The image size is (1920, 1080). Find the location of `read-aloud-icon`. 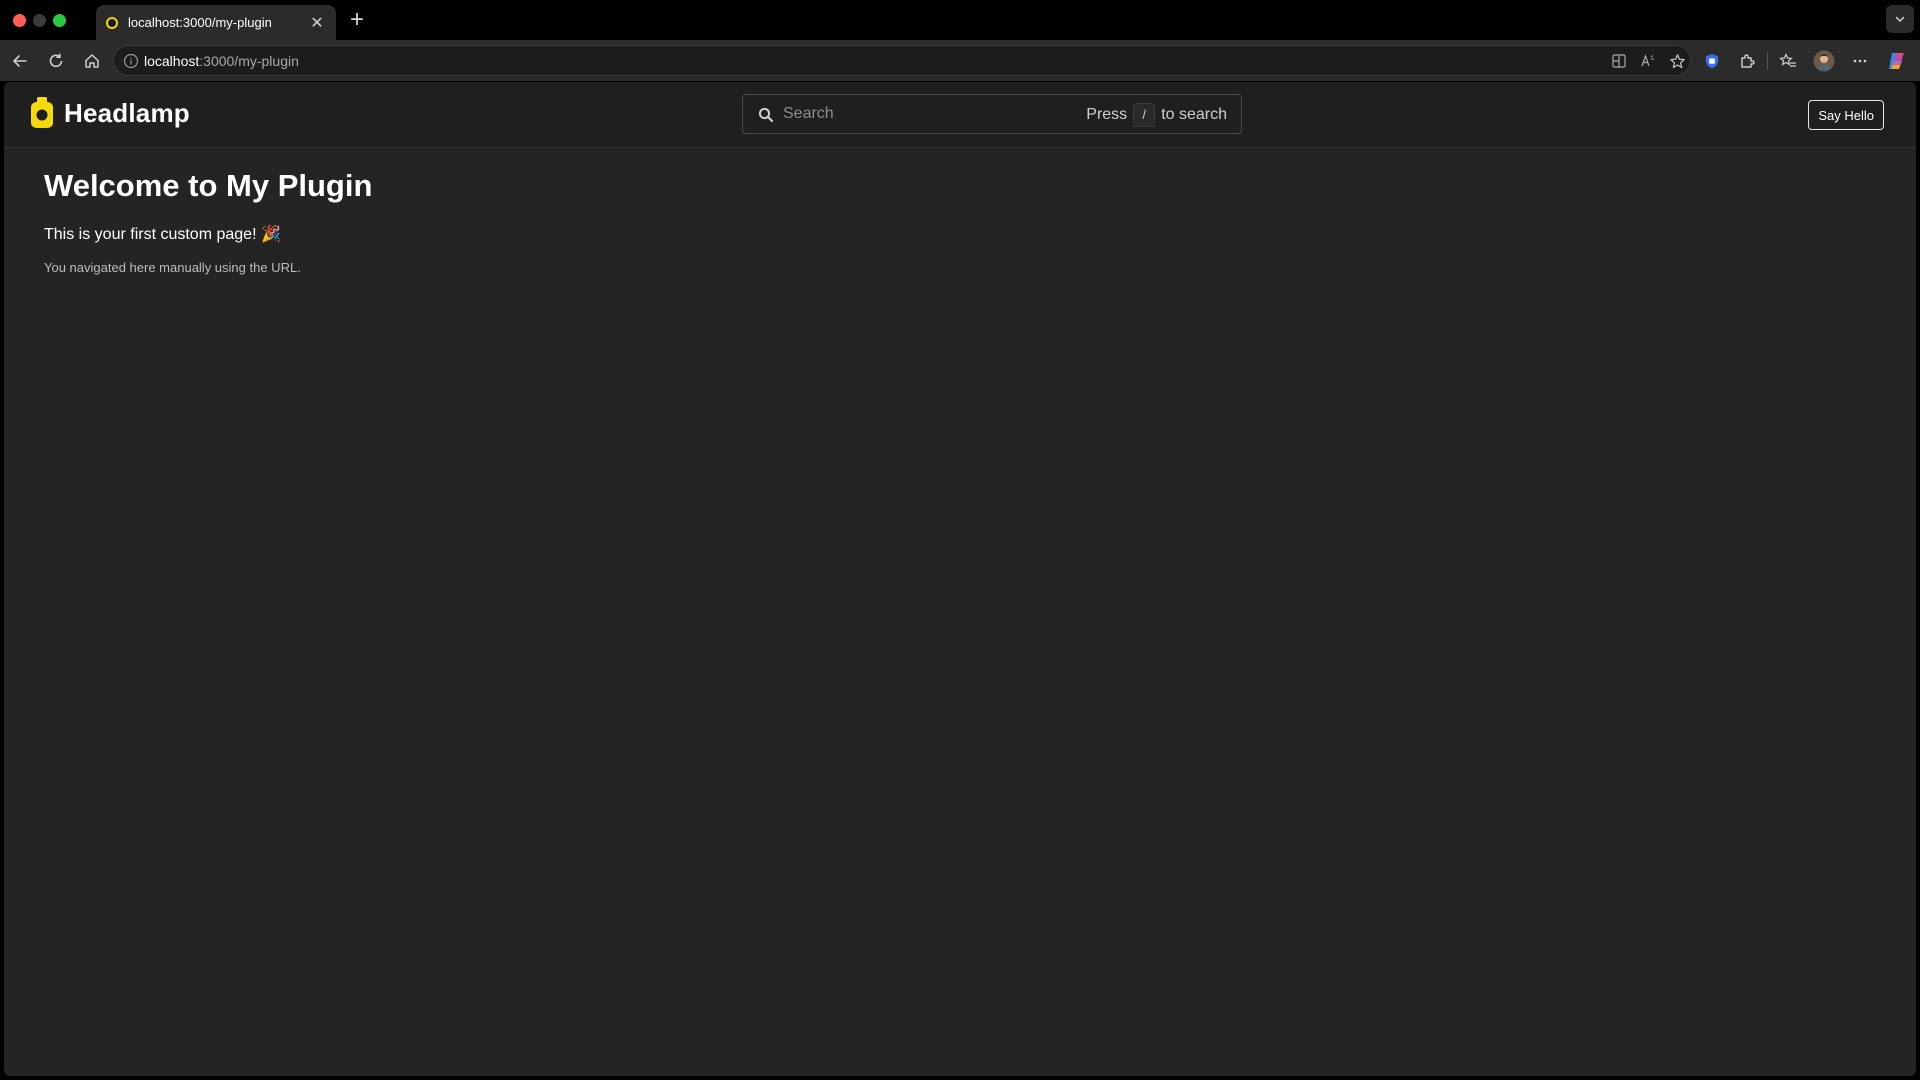

read-aloud-icon is located at coordinates (1647, 60).